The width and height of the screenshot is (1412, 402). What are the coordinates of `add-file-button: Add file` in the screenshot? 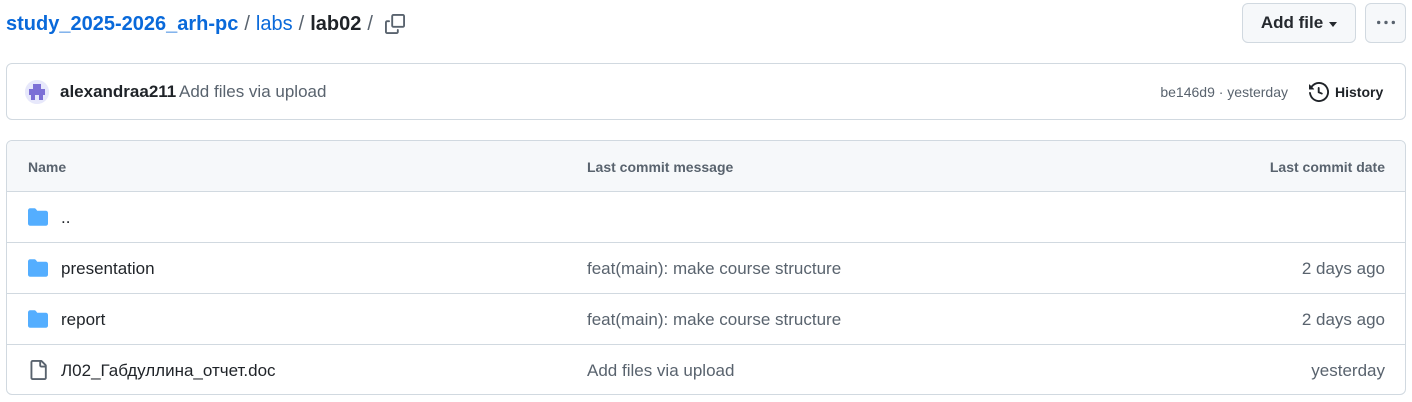 It's located at (1299, 23).